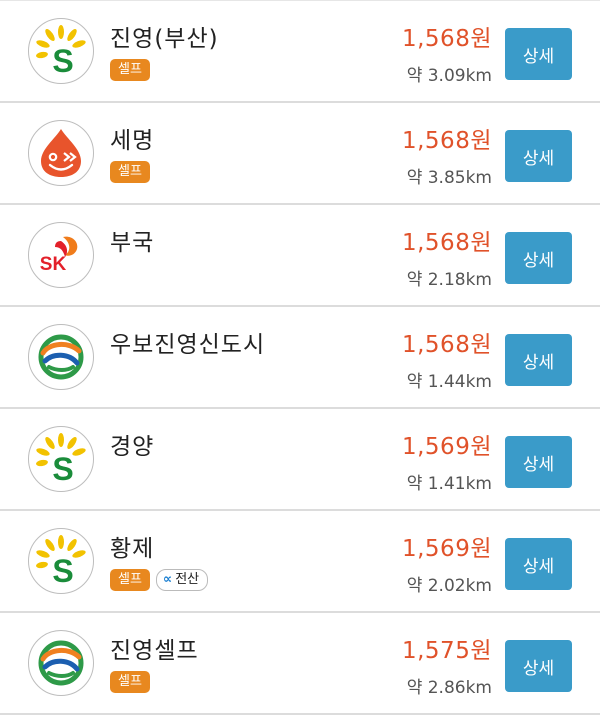 The width and height of the screenshot is (600, 718). What do you see at coordinates (132, 549) in the screenshot?
I see `station-name: 황제` at bounding box center [132, 549].